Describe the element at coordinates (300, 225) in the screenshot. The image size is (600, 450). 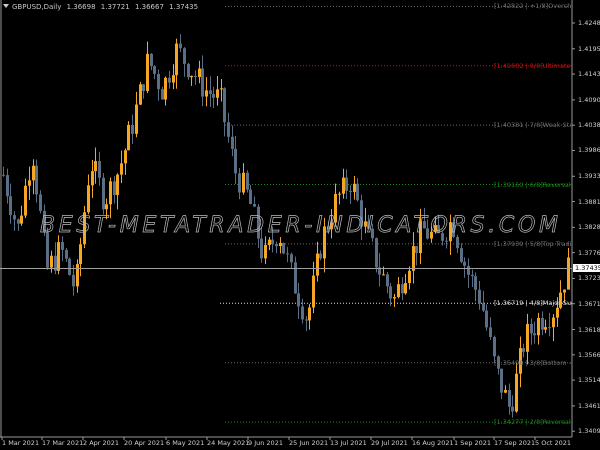
I see `watermark: BEST-METATRADER-INDICATORS.COM` at that location.